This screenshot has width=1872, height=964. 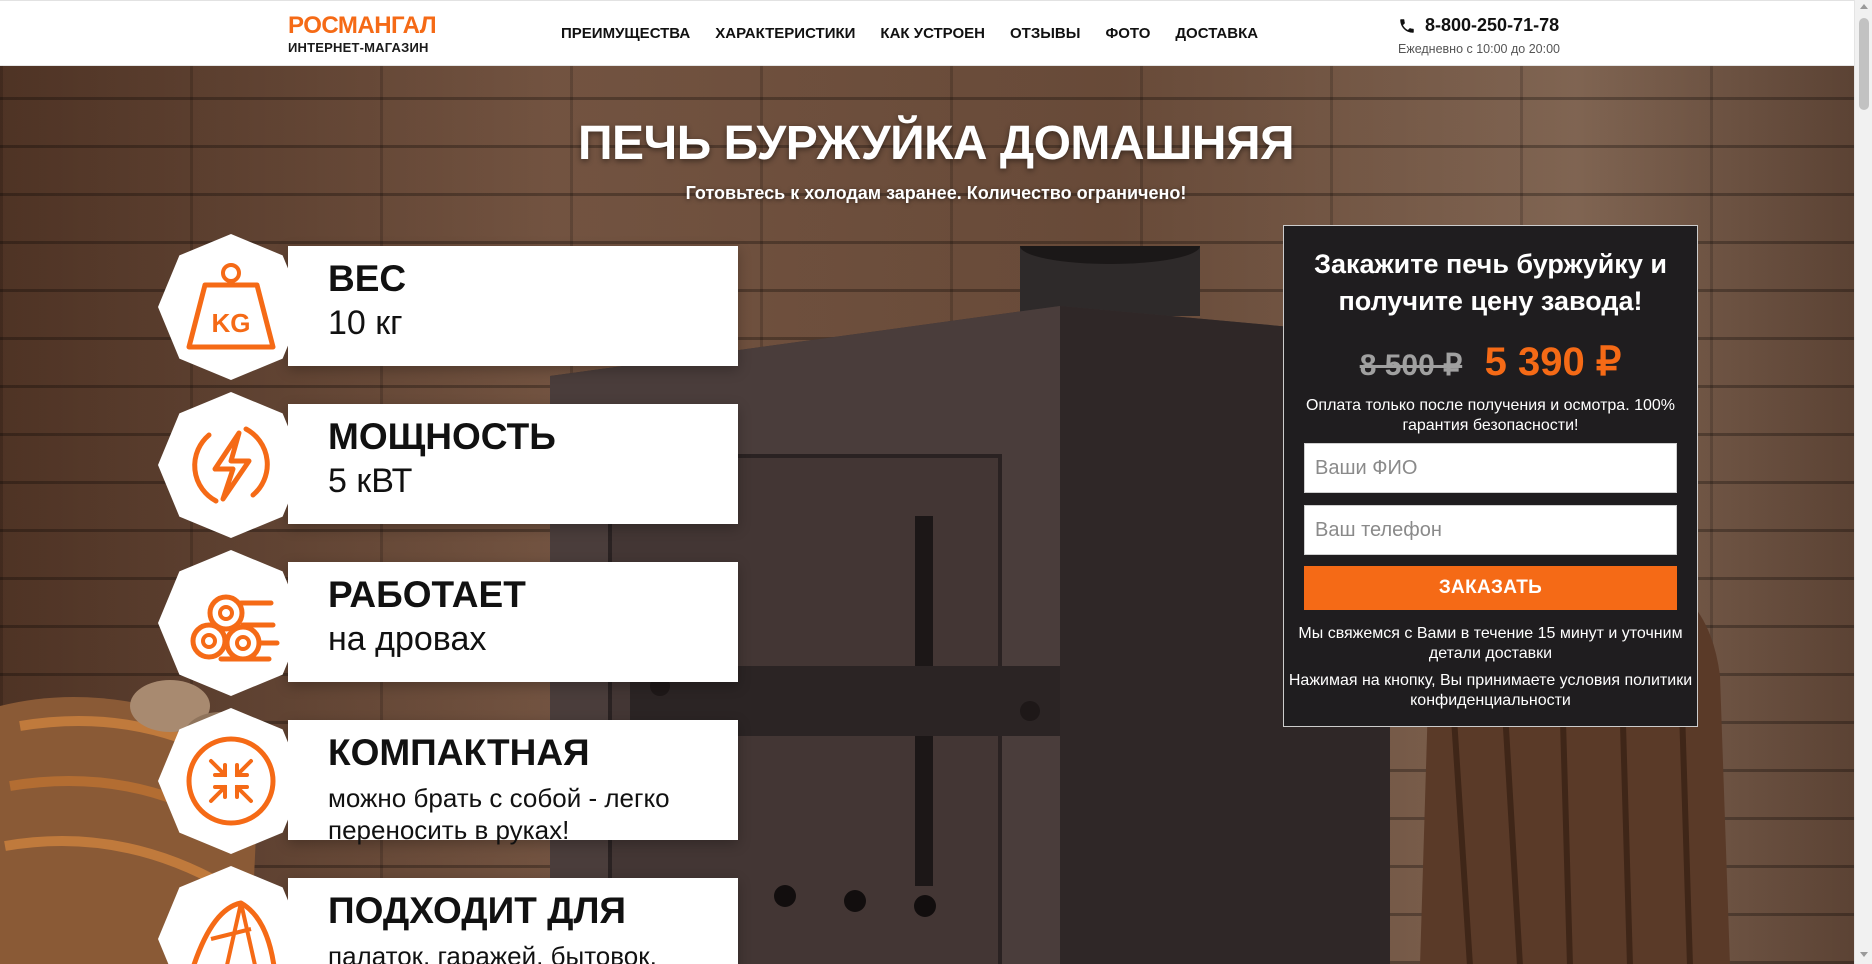 What do you see at coordinates (370, 481) in the screenshot?
I see `feature-text: 5 кВТ` at bounding box center [370, 481].